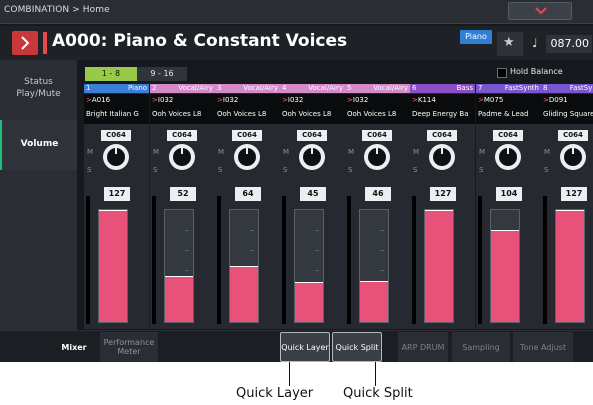  I want to click on tab-range-9-16: 9 - 16, so click(162, 74).